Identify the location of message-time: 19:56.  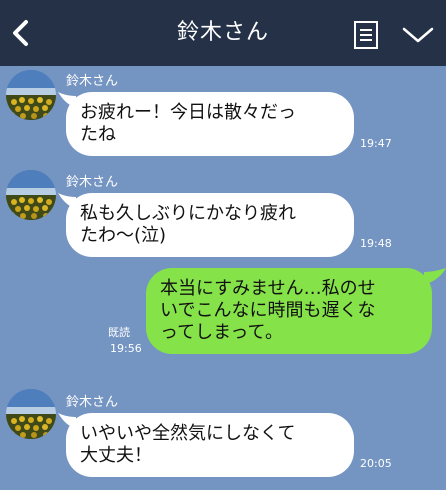
(126, 348).